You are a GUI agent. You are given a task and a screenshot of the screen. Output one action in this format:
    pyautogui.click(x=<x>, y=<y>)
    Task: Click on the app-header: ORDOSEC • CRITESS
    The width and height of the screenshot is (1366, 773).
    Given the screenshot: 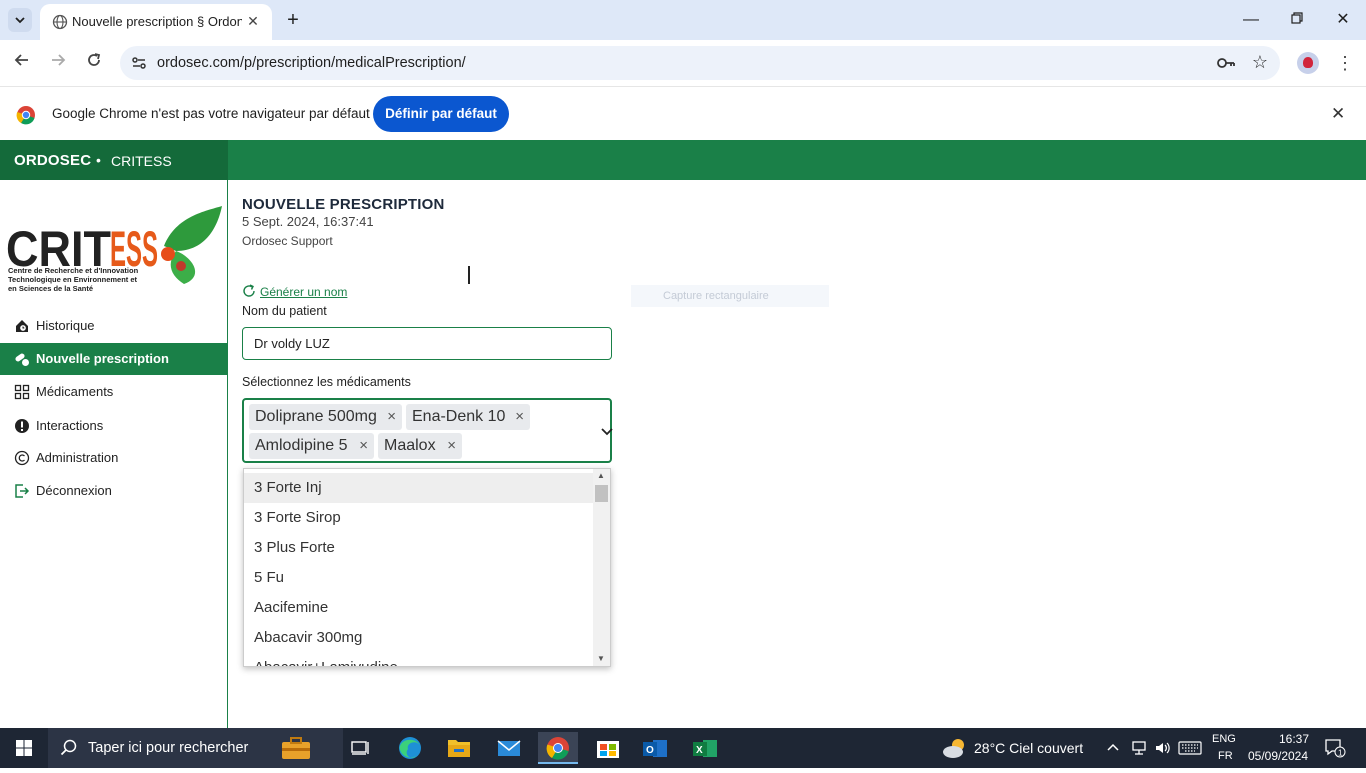 What is the action you would take?
    pyautogui.click(x=683, y=160)
    